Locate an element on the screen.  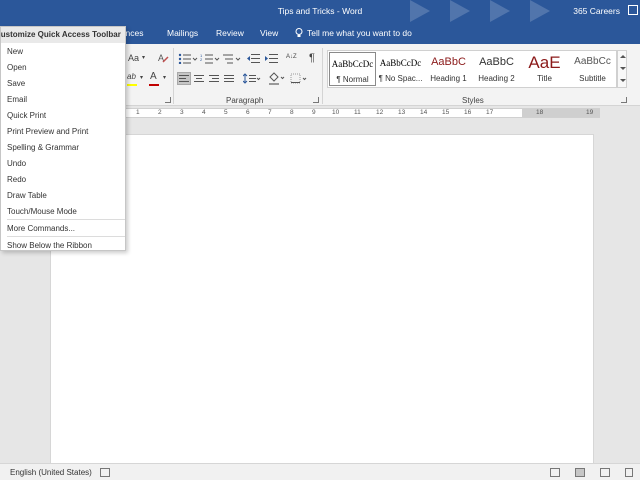
scroll-up-icon is located at coordinates (623, 56).